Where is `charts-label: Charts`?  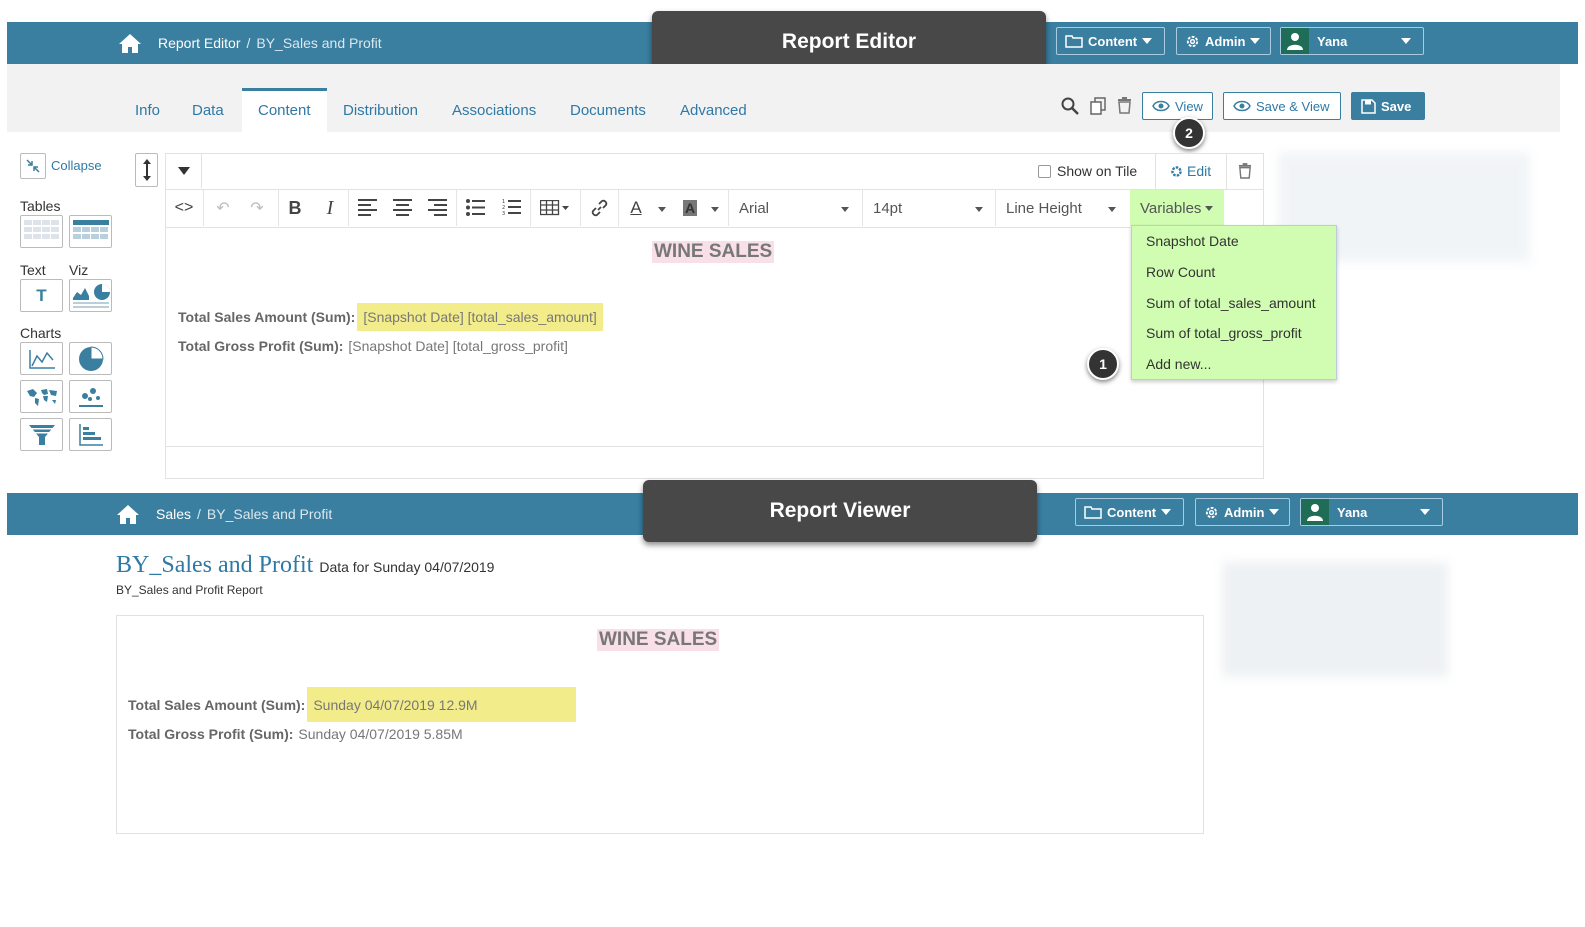 charts-label: Charts is located at coordinates (41, 333).